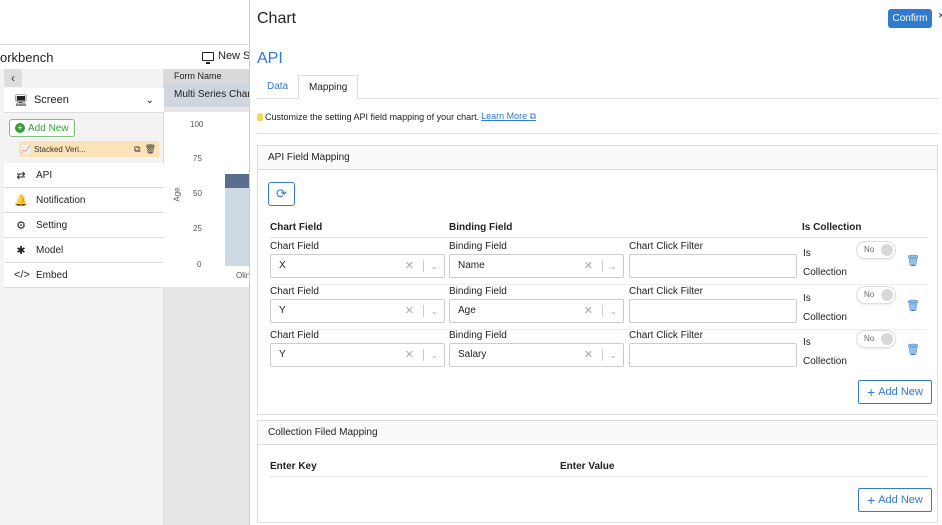  I want to click on chart-field-select: X ✕ ⌄, so click(357, 266).